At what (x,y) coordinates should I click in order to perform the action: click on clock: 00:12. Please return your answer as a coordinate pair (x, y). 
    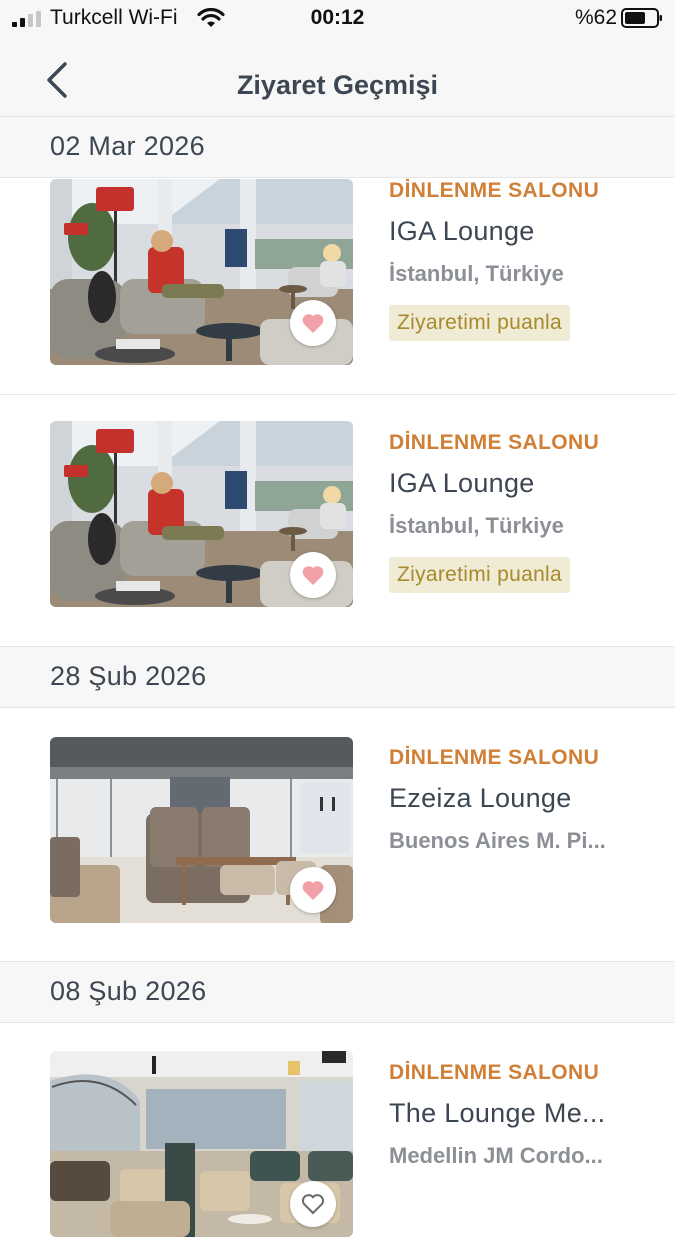
    Looking at the image, I should click on (337, 17).